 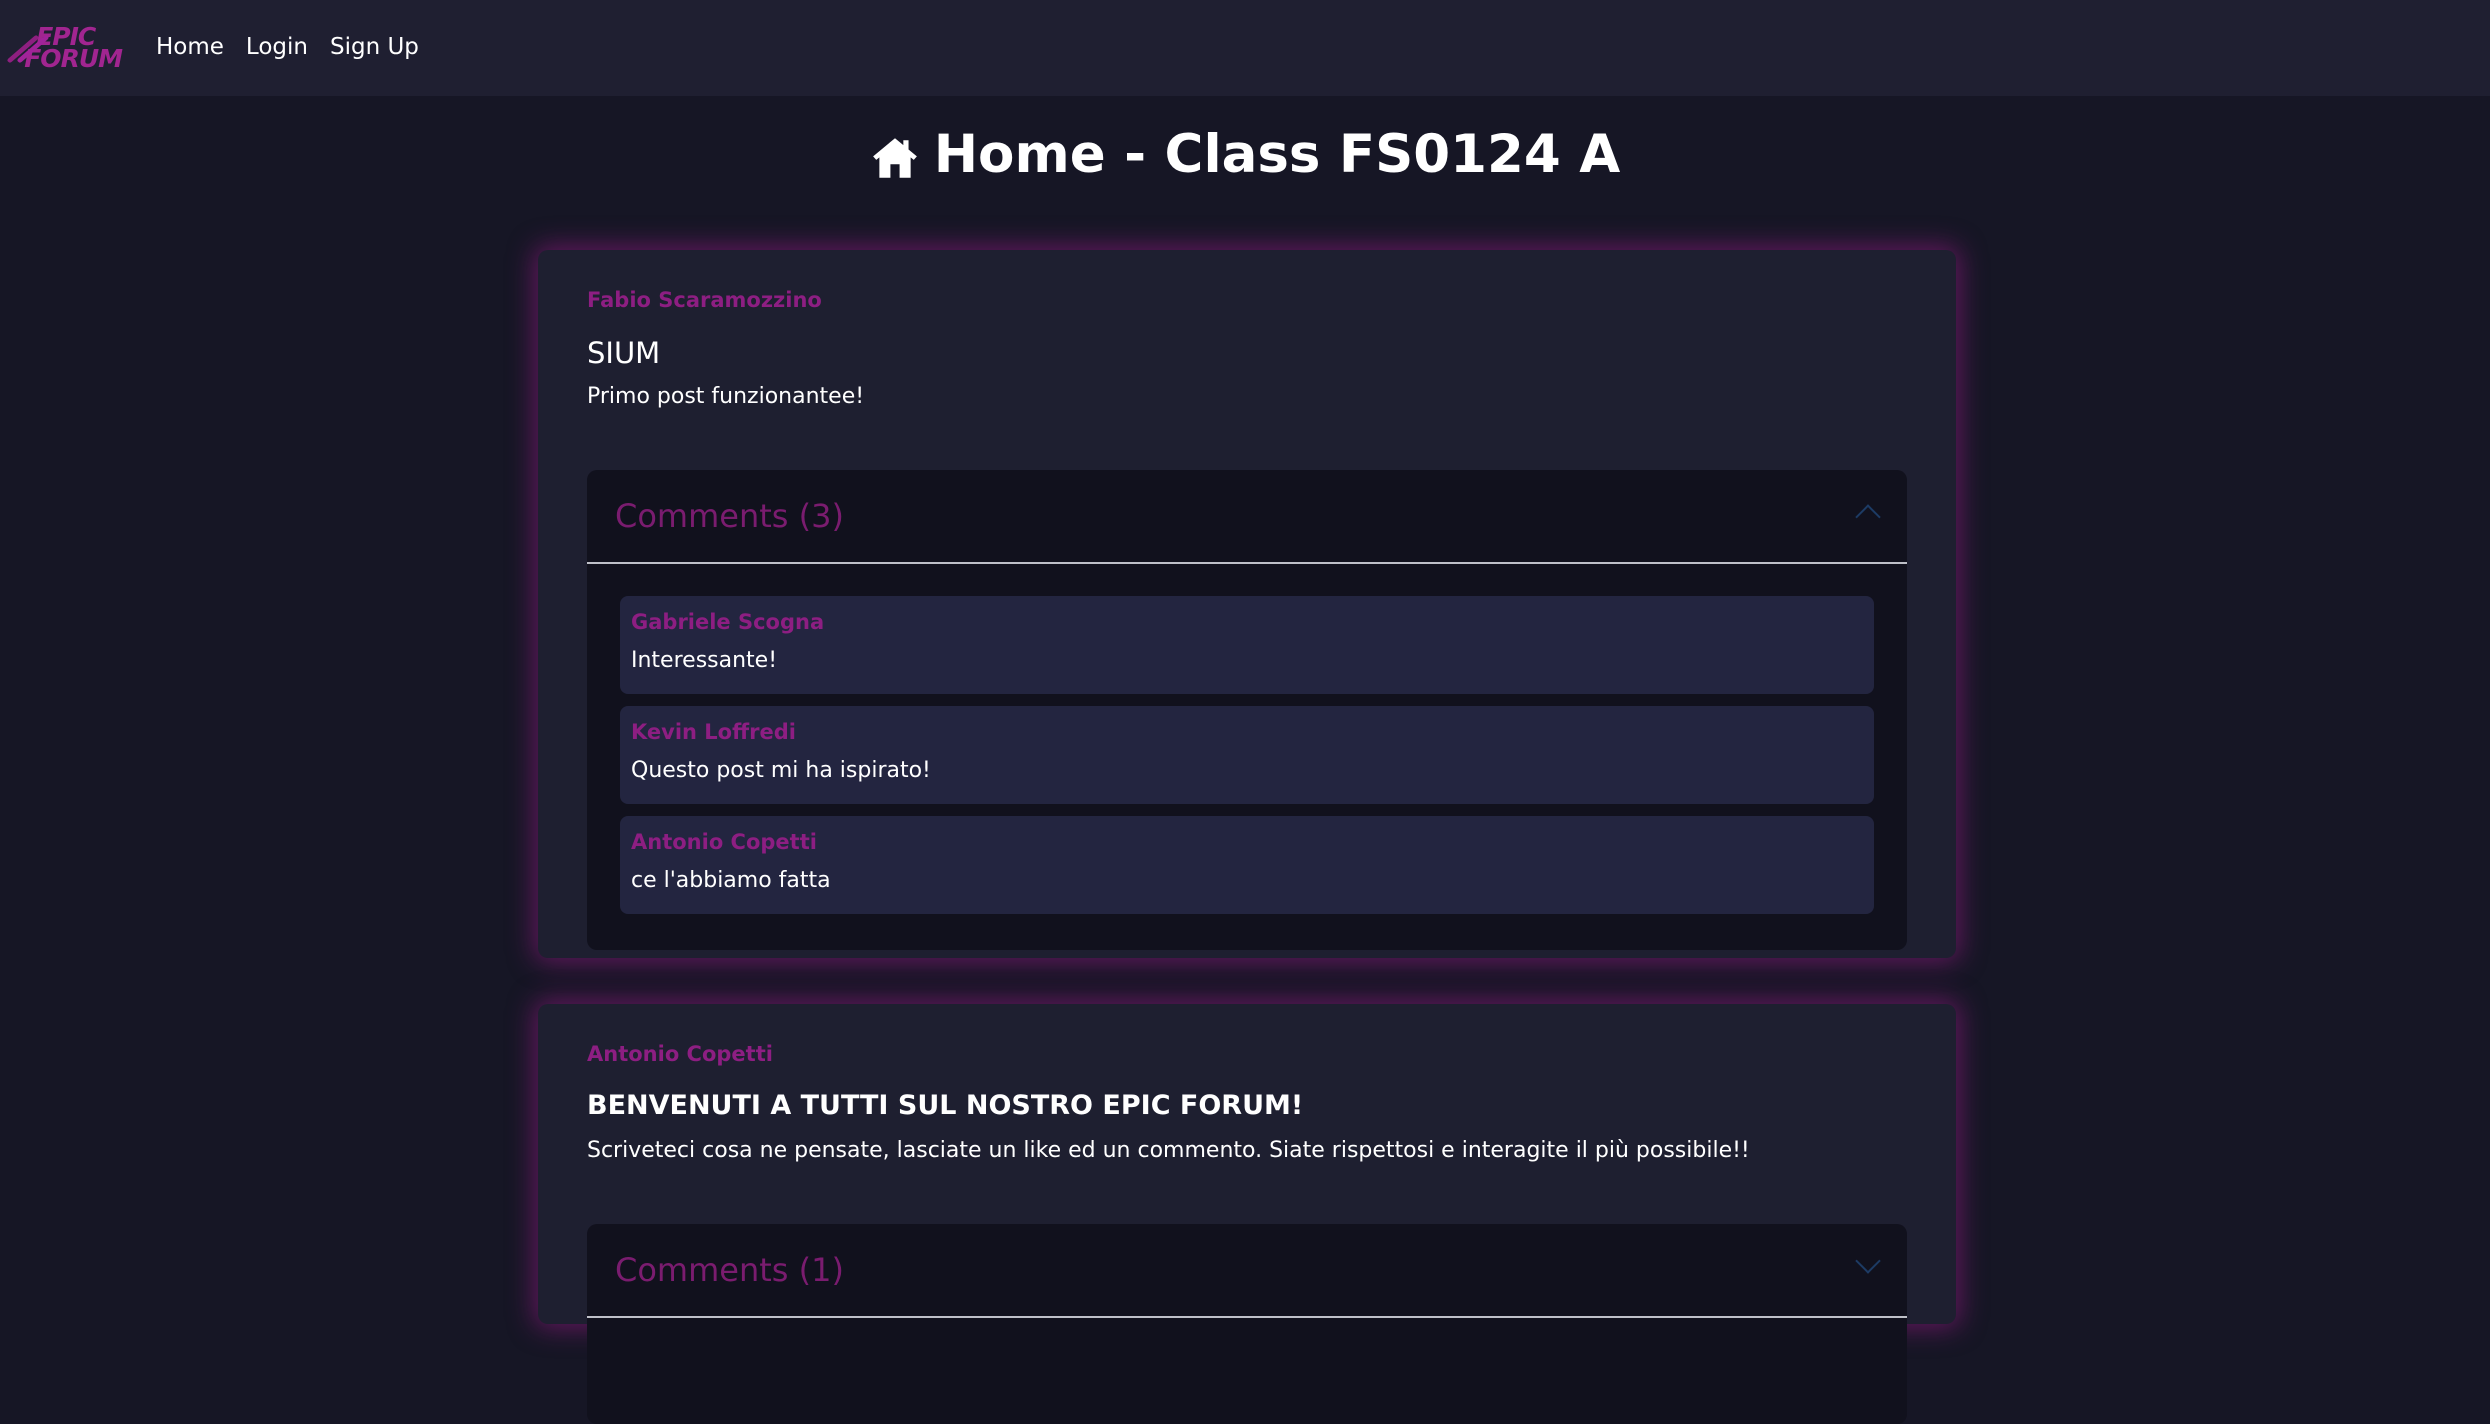 What do you see at coordinates (277, 47) in the screenshot?
I see `nav-login-link: Login` at bounding box center [277, 47].